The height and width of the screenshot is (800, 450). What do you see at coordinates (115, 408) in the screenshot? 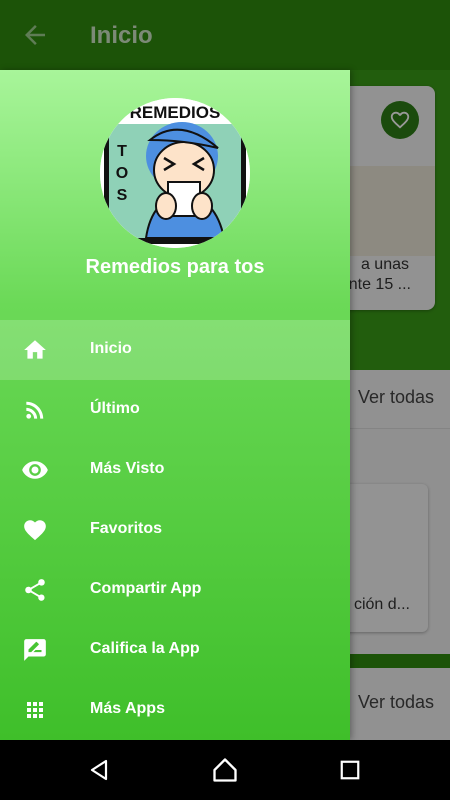
I see `drawer-item-label: Último` at bounding box center [115, 408].